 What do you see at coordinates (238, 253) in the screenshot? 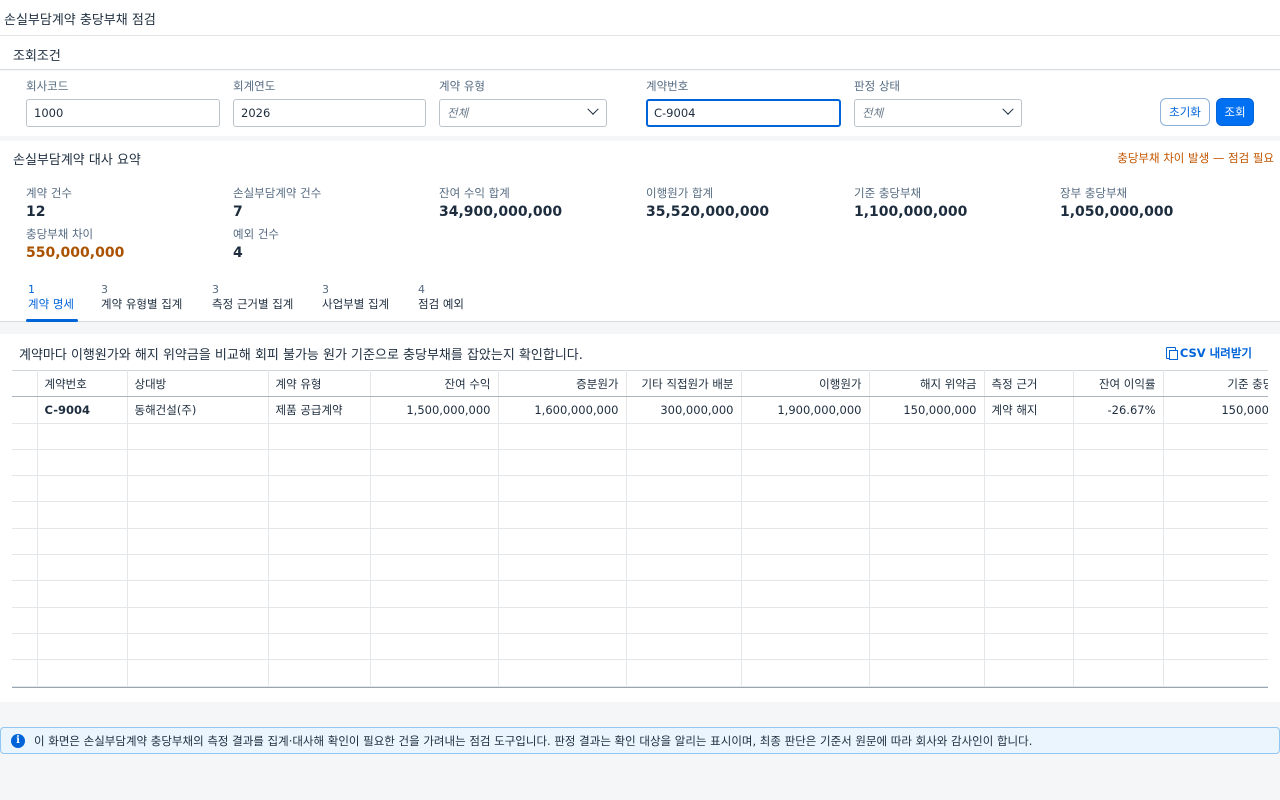
I see `kpi-value: 4` at bounding box center [238, 253].